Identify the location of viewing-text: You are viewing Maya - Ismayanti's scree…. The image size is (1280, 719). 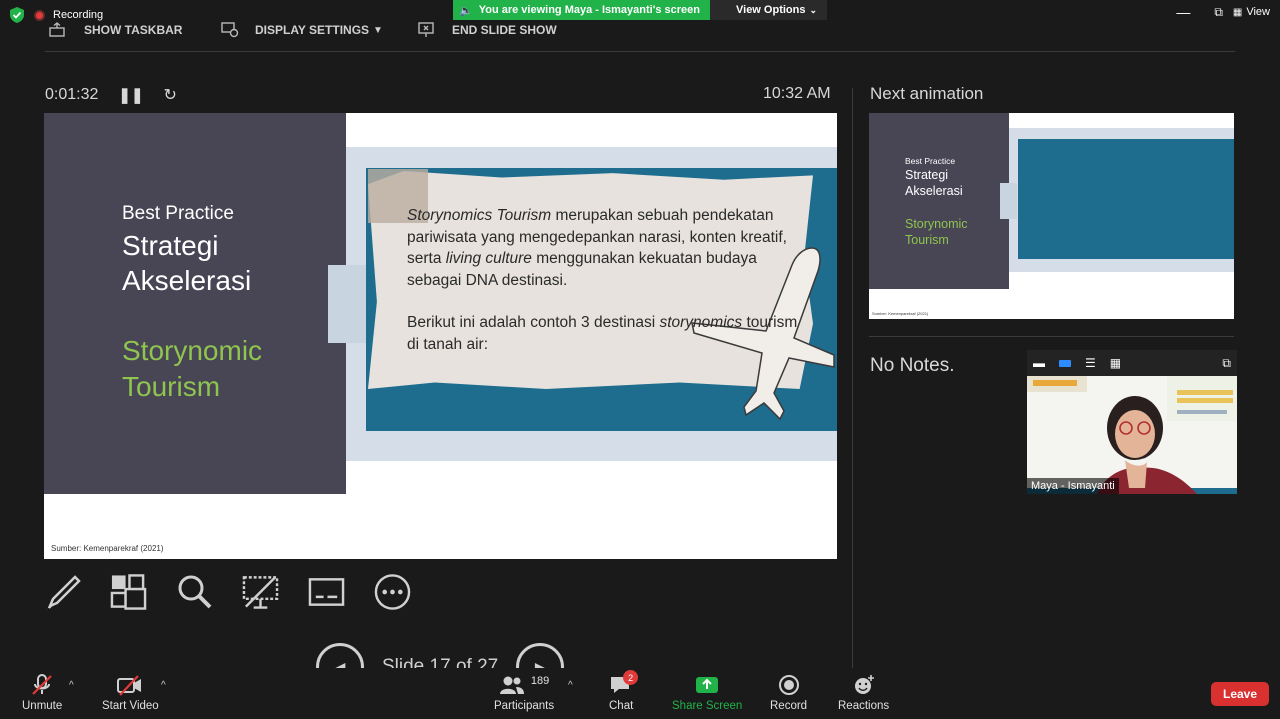
(589, 10).